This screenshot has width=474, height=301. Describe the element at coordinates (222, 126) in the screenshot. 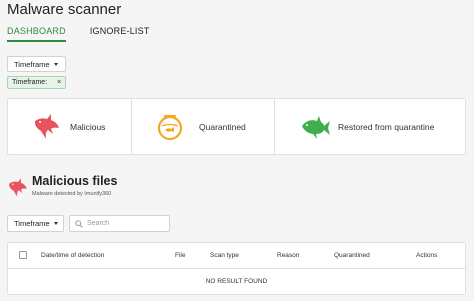

I see `stat-label-quarantined: Quarantined` at that location.